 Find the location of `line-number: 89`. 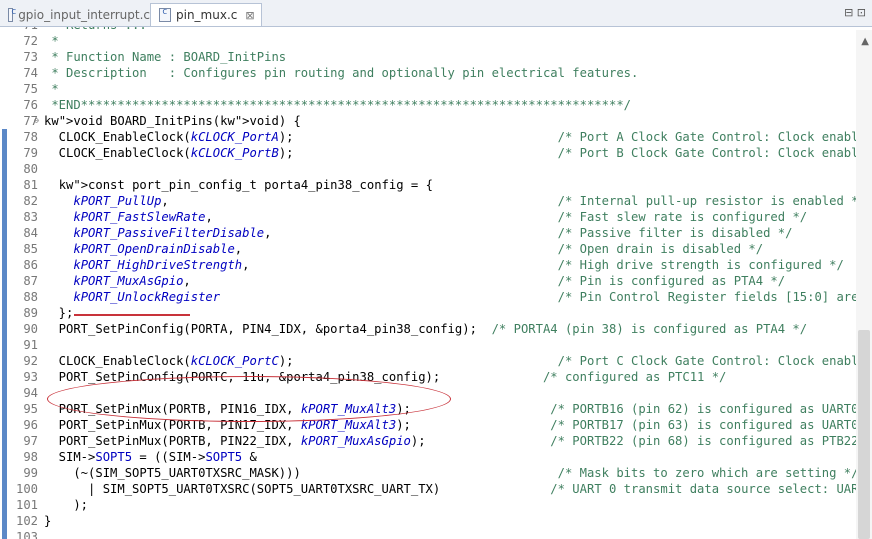

line-number: 89 is located at coordinates (30, 313).